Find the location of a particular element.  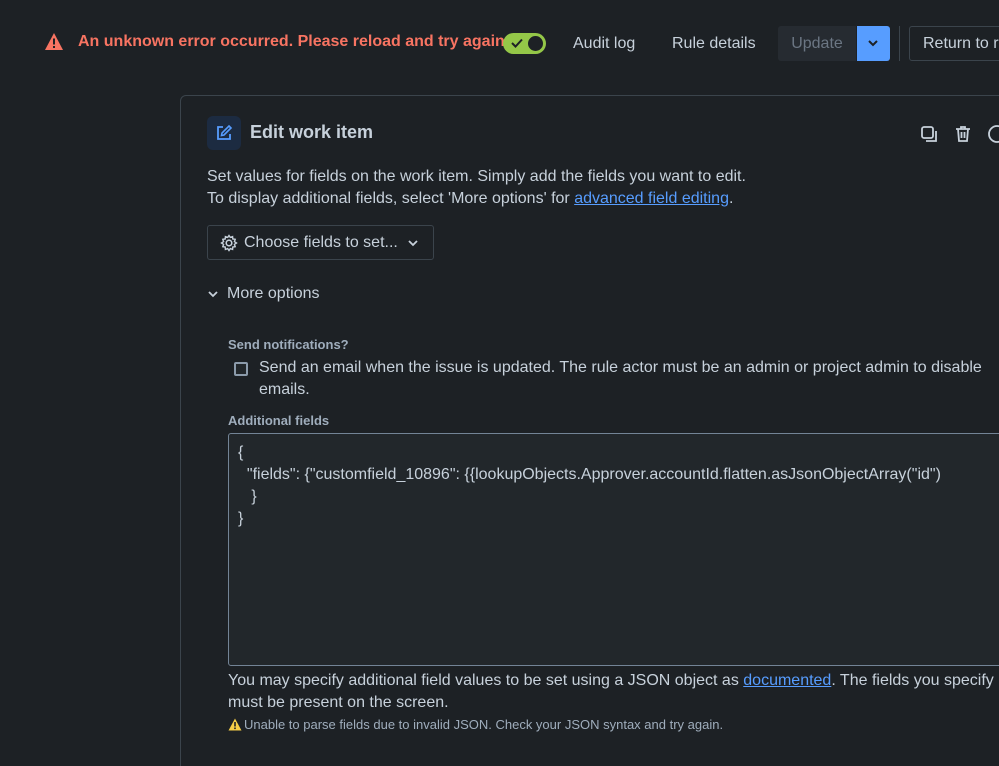

rule-details-button: Rule details is located at coordinates (714, 44).